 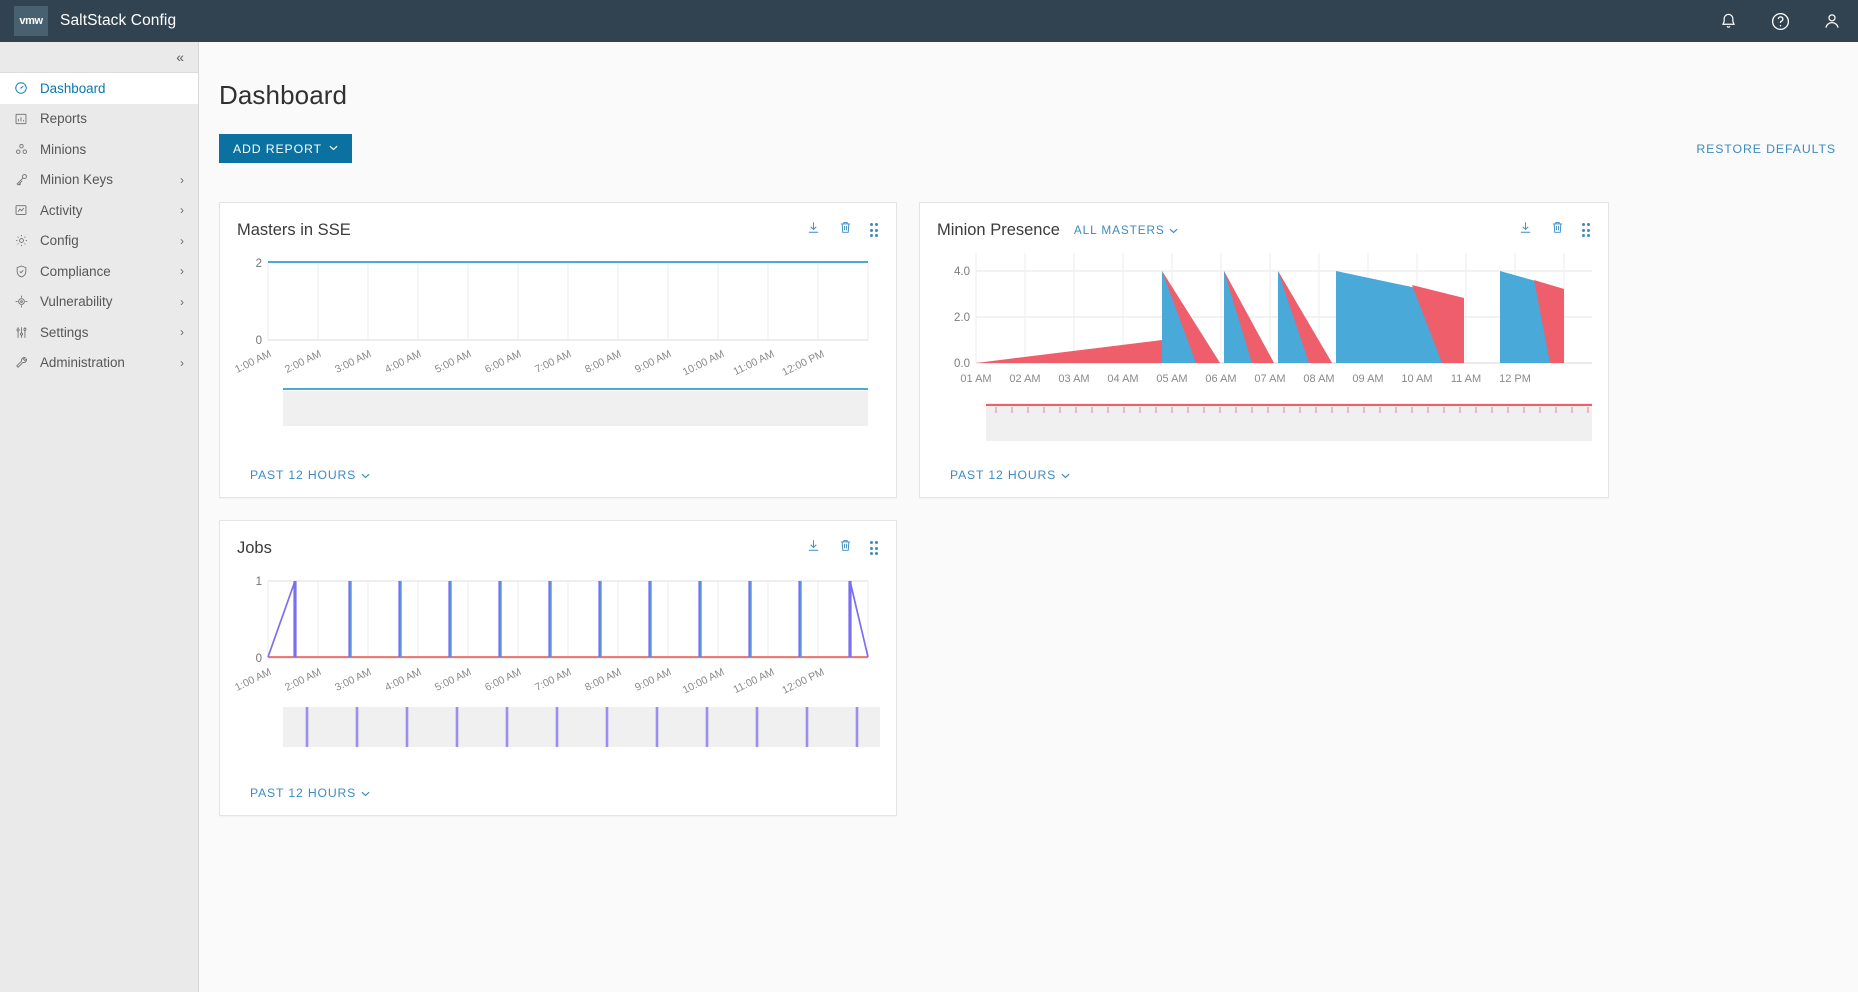 I want to click on sidebar-item-dashboard: Dashboard, so click(x=99, y=88).